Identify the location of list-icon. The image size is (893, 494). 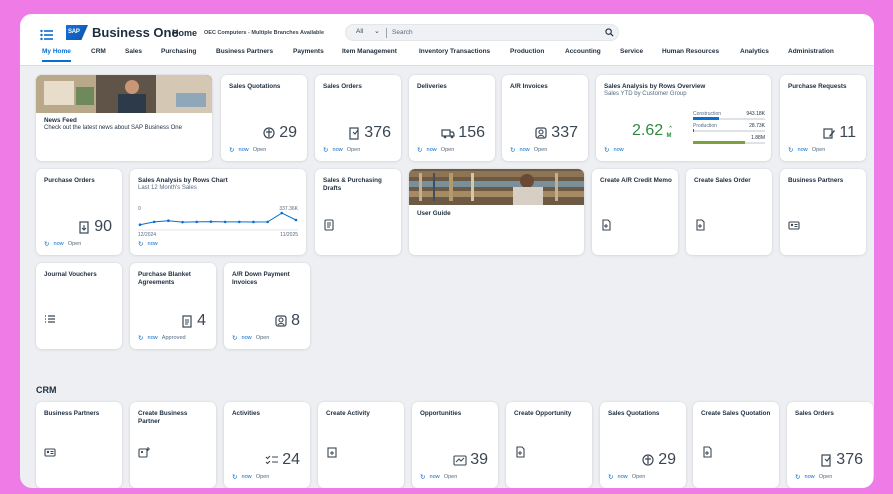
(50, 319).